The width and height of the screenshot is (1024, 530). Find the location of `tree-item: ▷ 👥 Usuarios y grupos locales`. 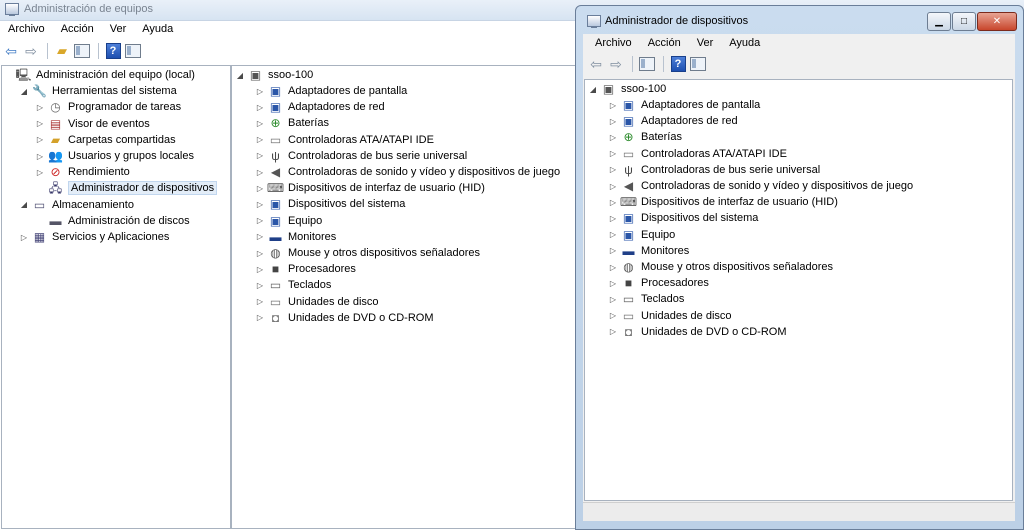

tree-item: ▷ 👥 Usuarios y grupos locales is located at coordinates (115, 156).